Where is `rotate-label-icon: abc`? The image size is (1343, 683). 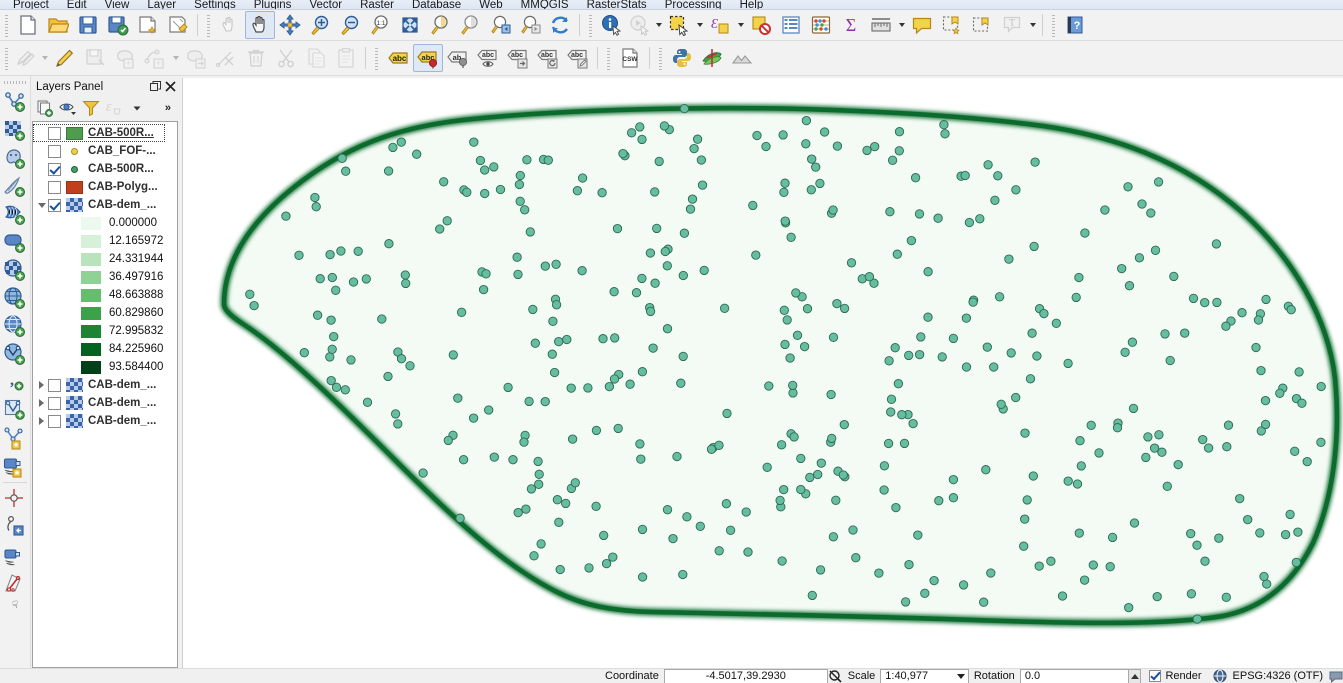
rotate-label-icon: abc is located at coordinates (548, 58).